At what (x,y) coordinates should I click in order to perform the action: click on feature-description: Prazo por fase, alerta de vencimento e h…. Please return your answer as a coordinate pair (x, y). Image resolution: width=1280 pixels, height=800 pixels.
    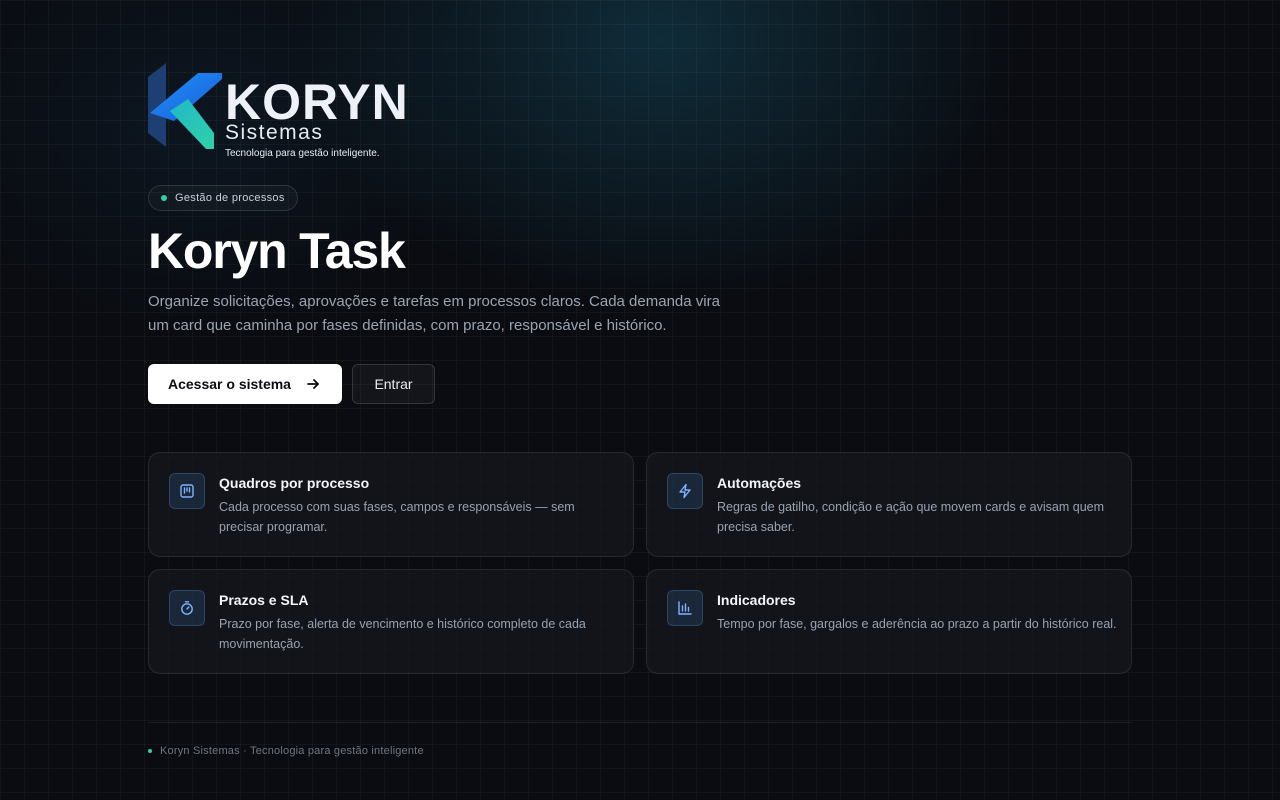
    Looking at the image, I should click on (402, 634).